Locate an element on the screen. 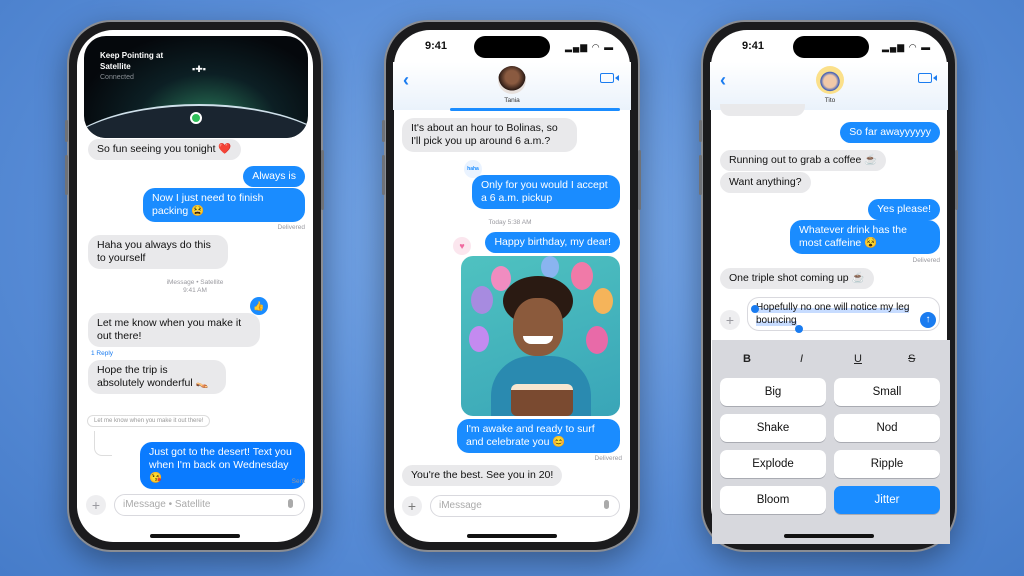 This screenshot has width=1024, height=576. selection-handle-end is located at coordinates (799, 329).